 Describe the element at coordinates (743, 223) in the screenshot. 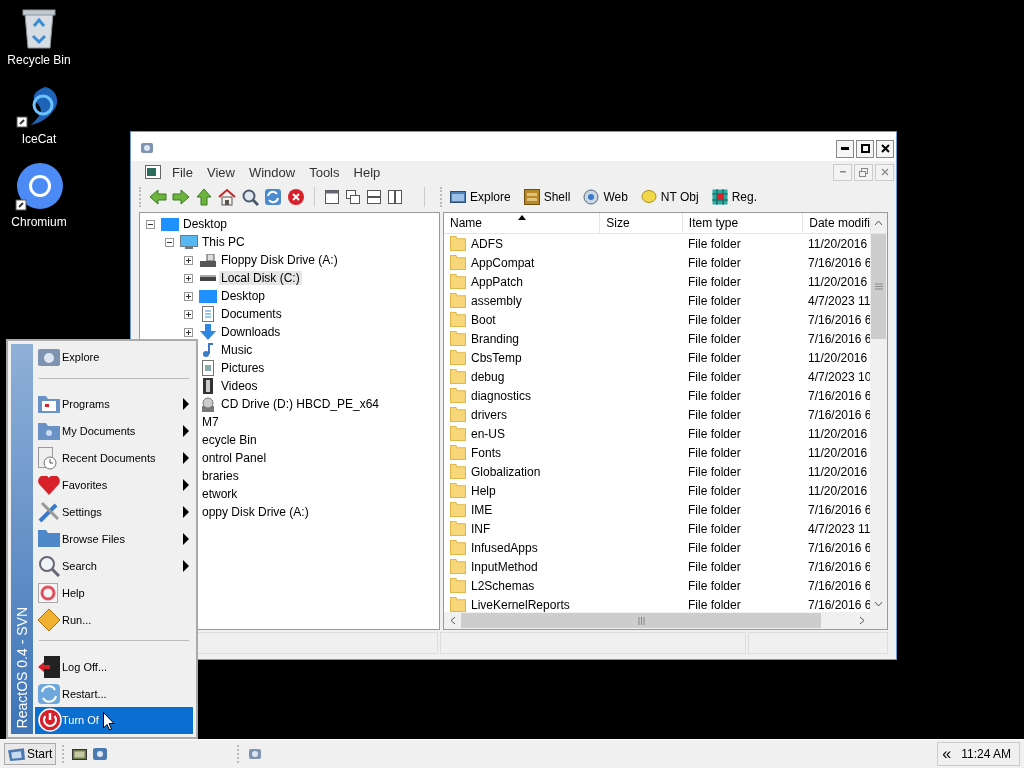

I see `column-header: Item type` at that location.